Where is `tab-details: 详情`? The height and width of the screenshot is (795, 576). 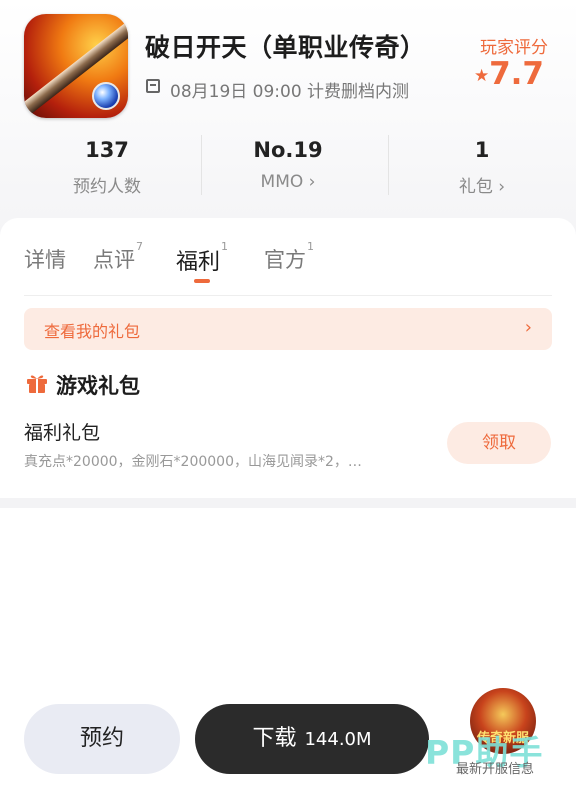
tab-details: 详情 is located at coordinates (45, 259).